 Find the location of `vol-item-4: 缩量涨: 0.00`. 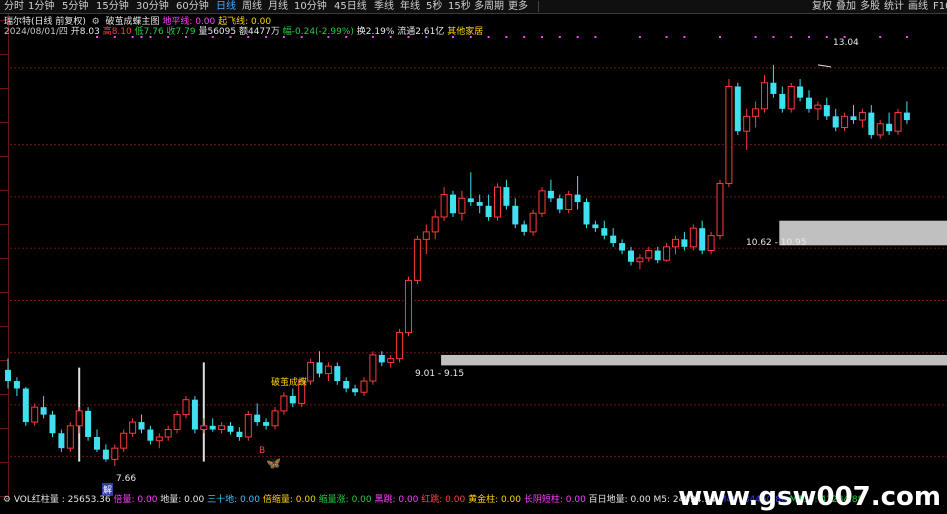

vol-item-4: 缩量涨: 0.00 is located at coordinates (343, 500).